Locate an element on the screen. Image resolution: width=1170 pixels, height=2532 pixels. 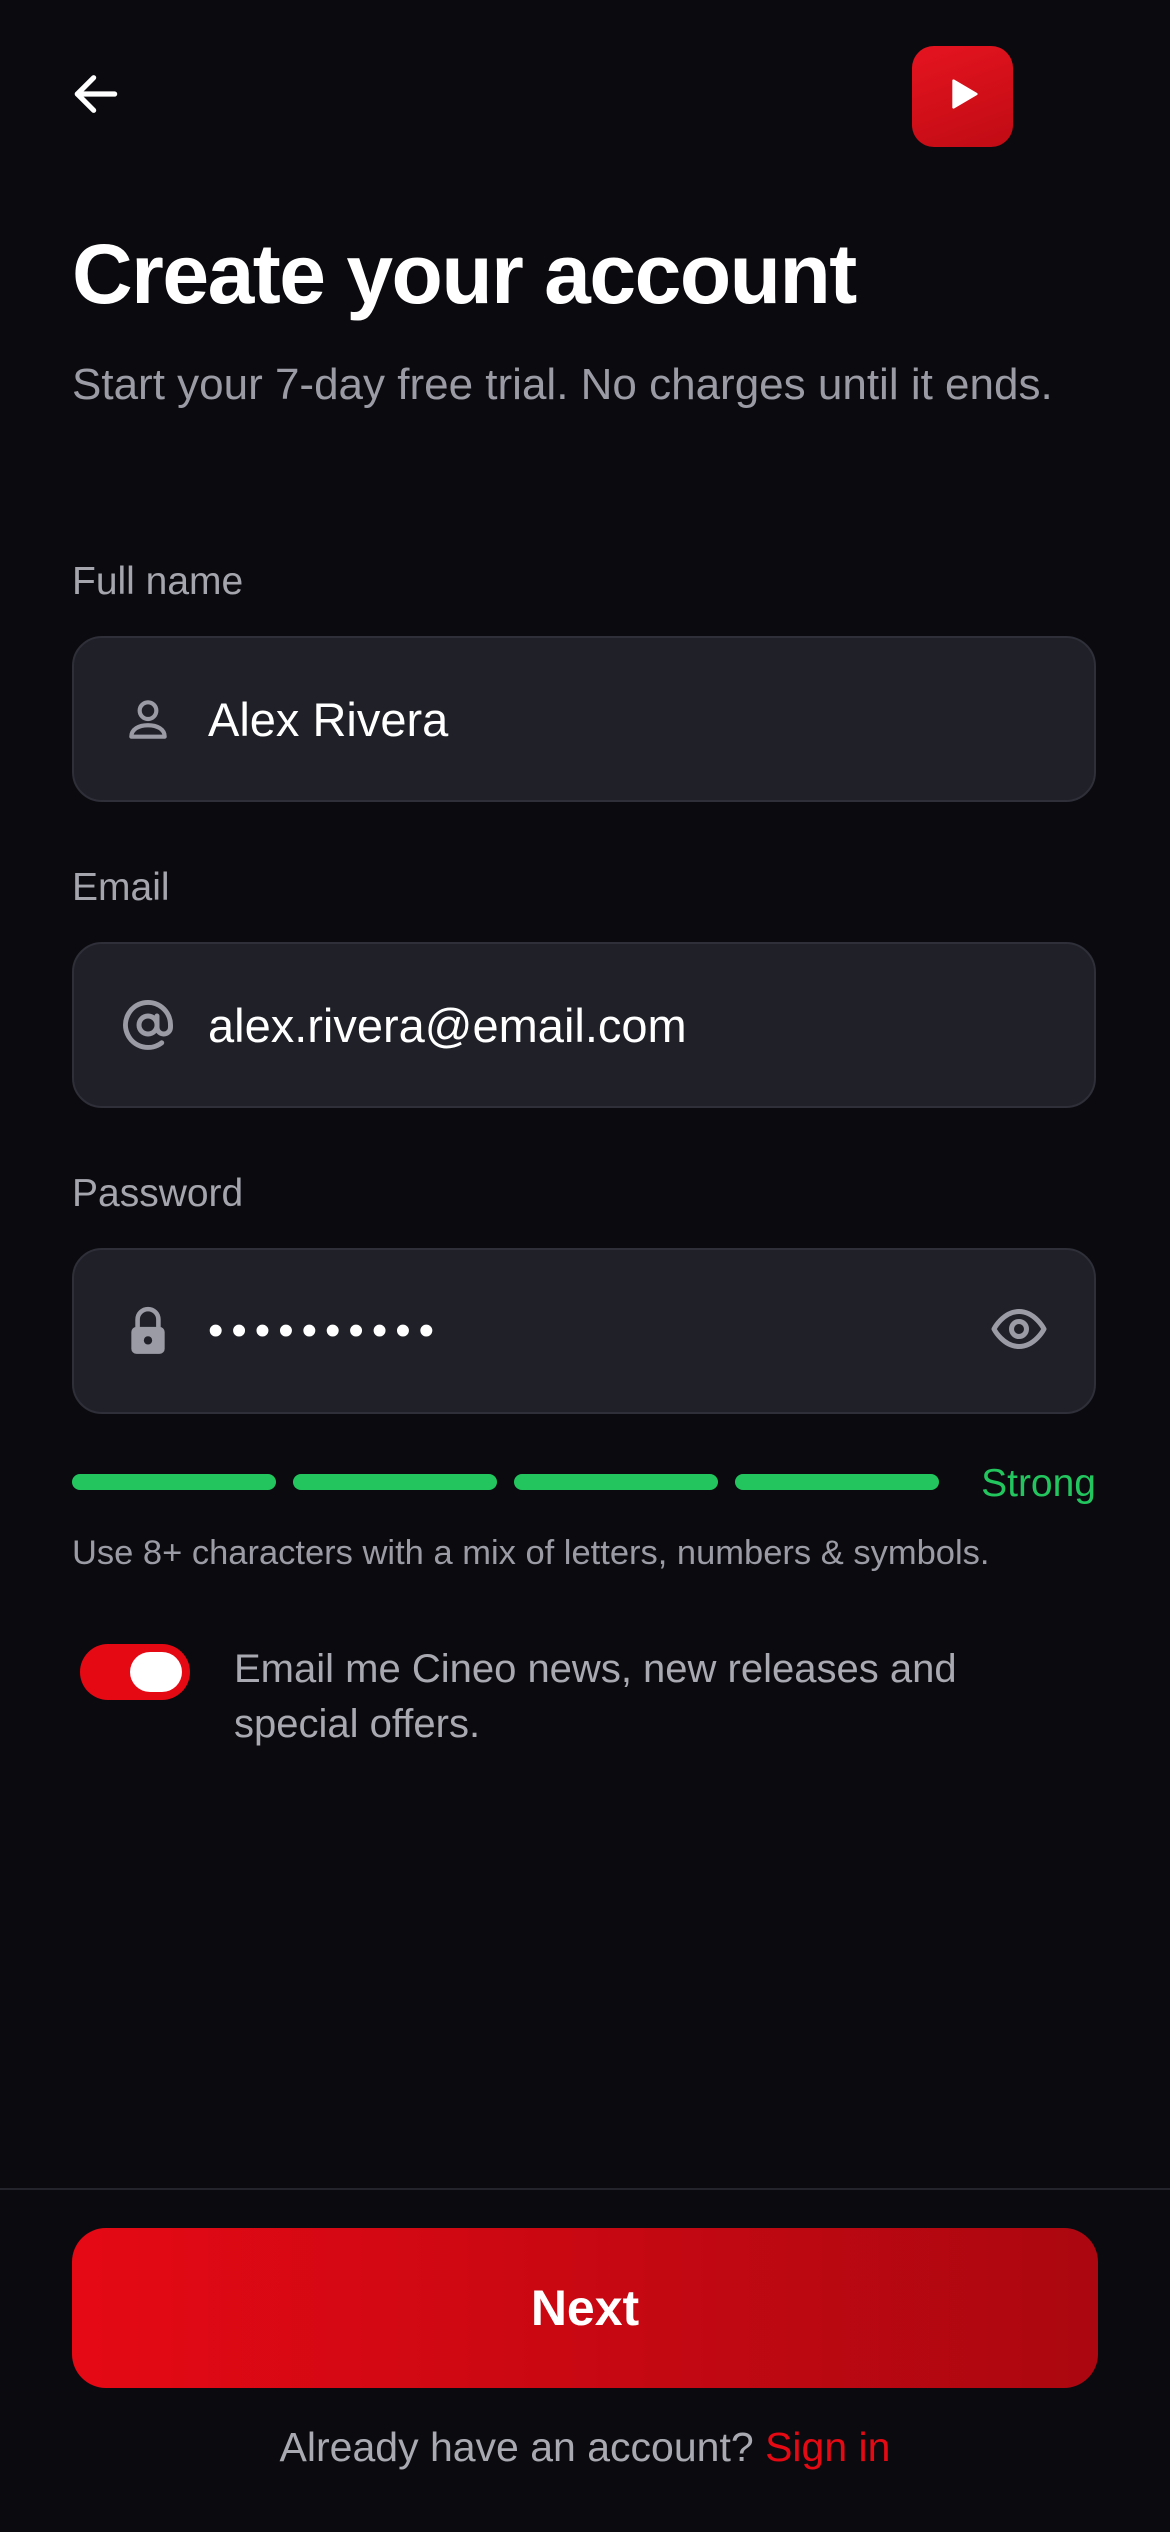
next-button: Next is located at coordinates (585, 2308).